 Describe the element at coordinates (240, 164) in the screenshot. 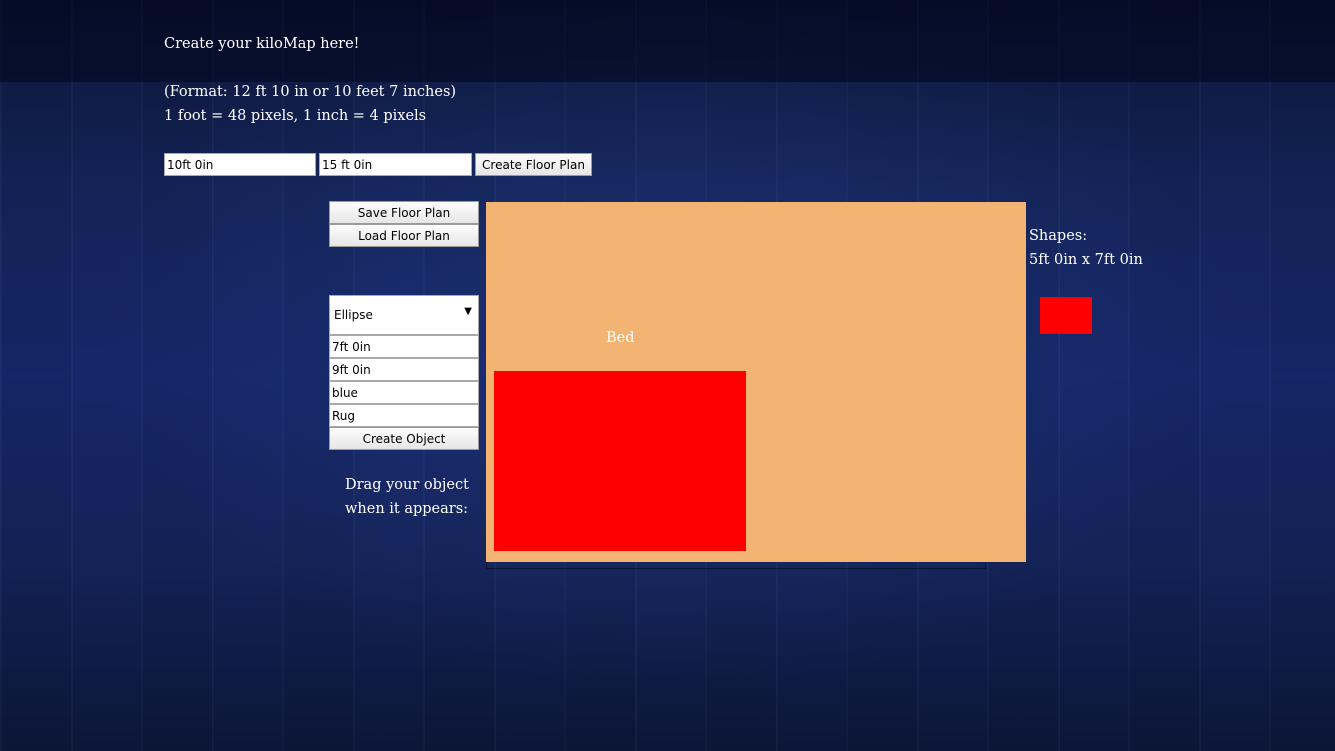

I see `floor-width-input` at that location.